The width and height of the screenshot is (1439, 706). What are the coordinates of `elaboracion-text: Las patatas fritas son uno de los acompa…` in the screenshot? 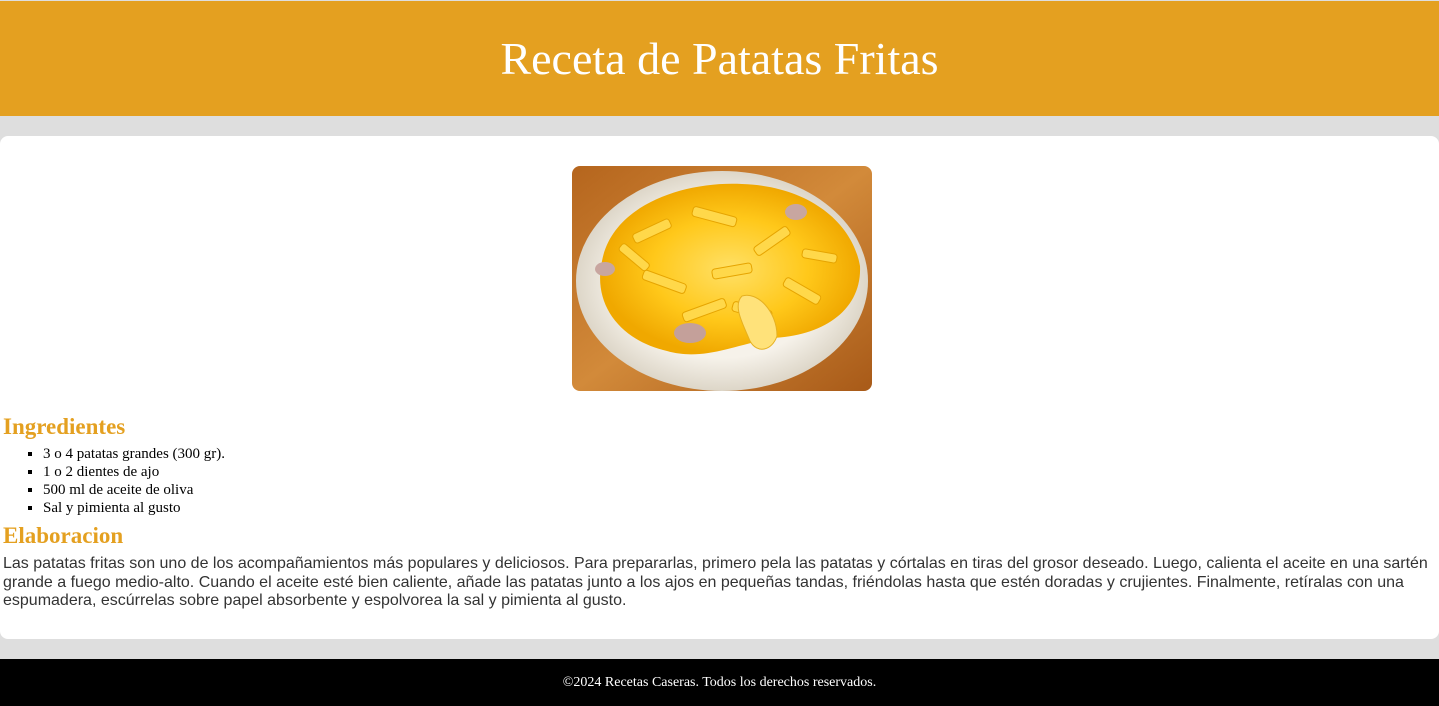 It's located at (715, 582).